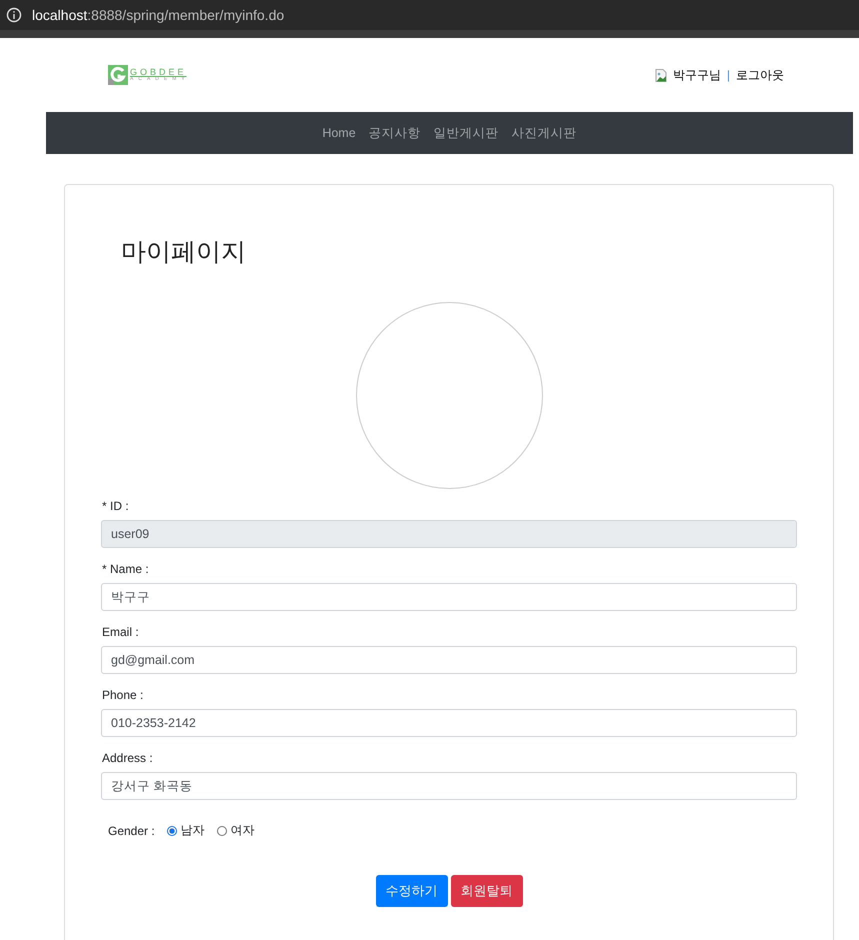 Image resolution: width=859 pixels, height=940 pixels. What do you see at coordinates (158, 15) in the screenshot?
I see `url-text: localhost:8888/spring/member/myinfo.do` at bounding box center [158, 15].